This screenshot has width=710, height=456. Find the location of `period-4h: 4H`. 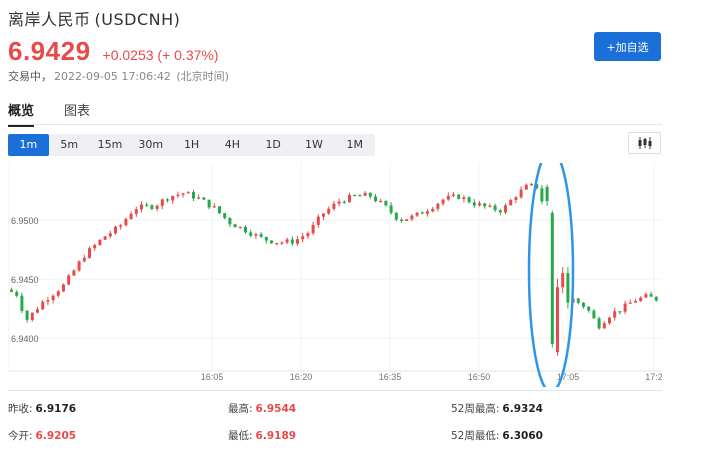

period-4h: 4H is located at coordinates (232, 145).